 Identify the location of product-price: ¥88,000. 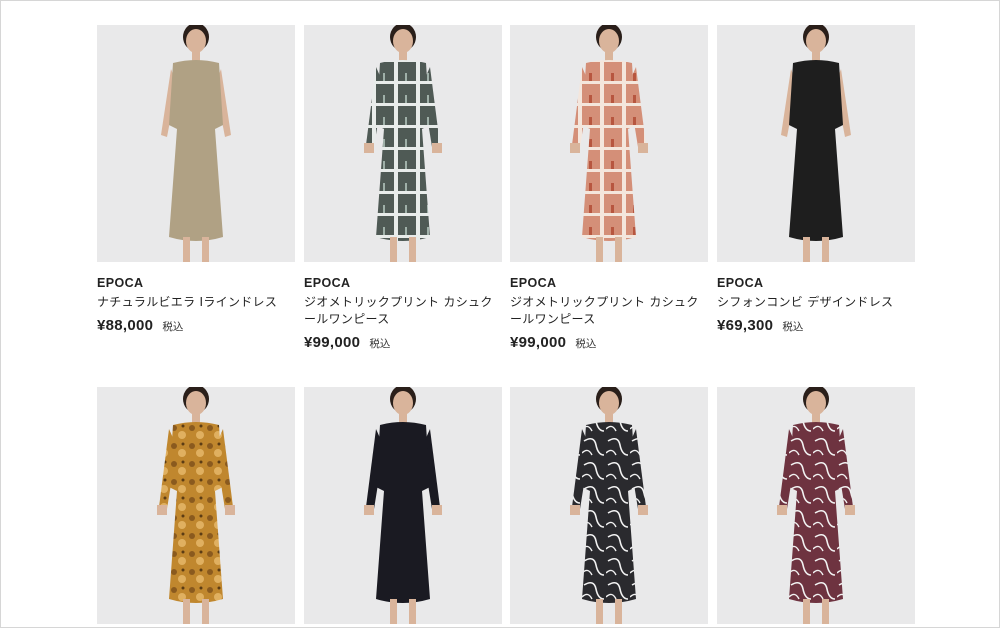
(125, 325).